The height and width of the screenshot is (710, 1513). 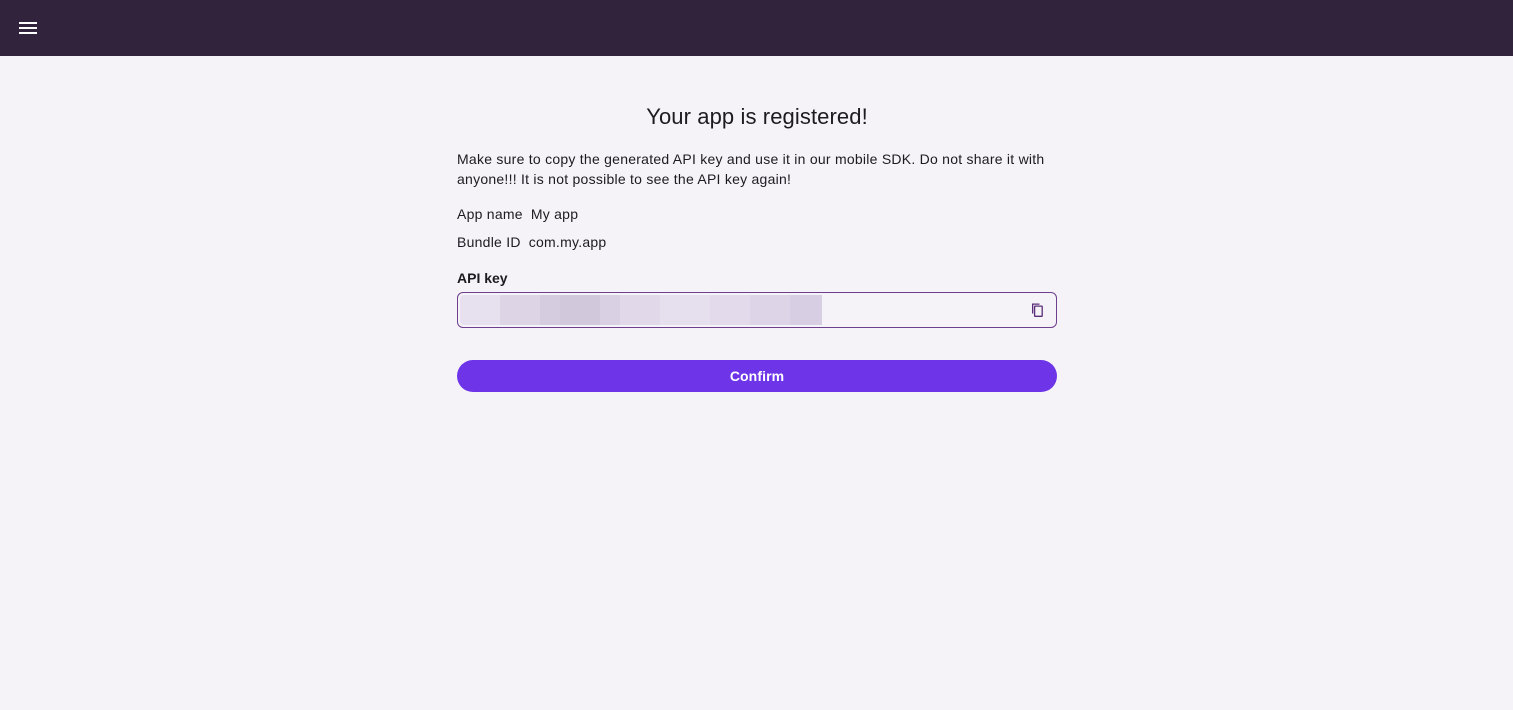 I want to click on api-key-redacted-value, so click(x=641, y=310).